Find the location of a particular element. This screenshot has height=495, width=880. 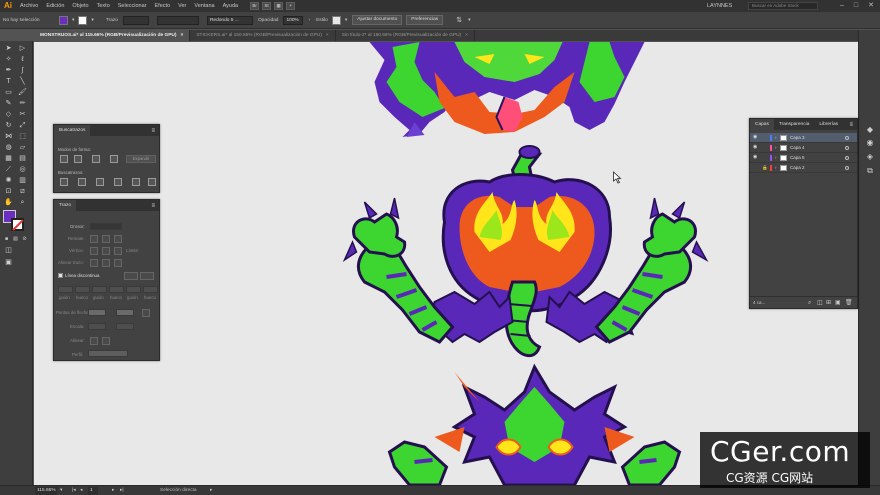

stroke-weight-field is located at coordinates (135, 20).